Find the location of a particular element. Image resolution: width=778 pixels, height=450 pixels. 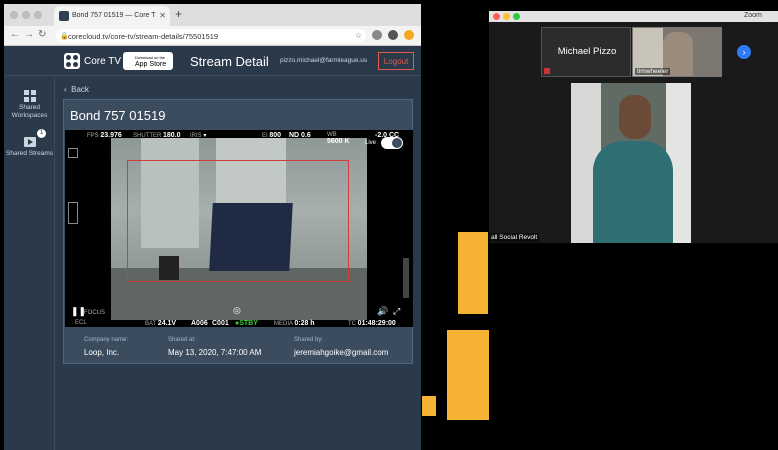

focus-label: FOCUS is located at coordinates (94, 313).